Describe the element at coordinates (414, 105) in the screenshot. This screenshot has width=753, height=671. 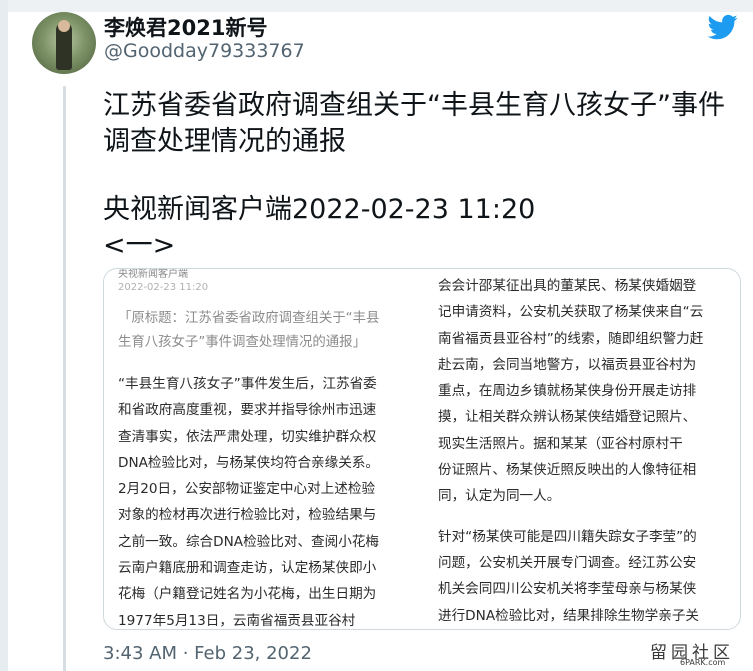
I see `tweet-line: 江苏省委省政府调查组关于“丰县生育八孩女子”事件` at that location.